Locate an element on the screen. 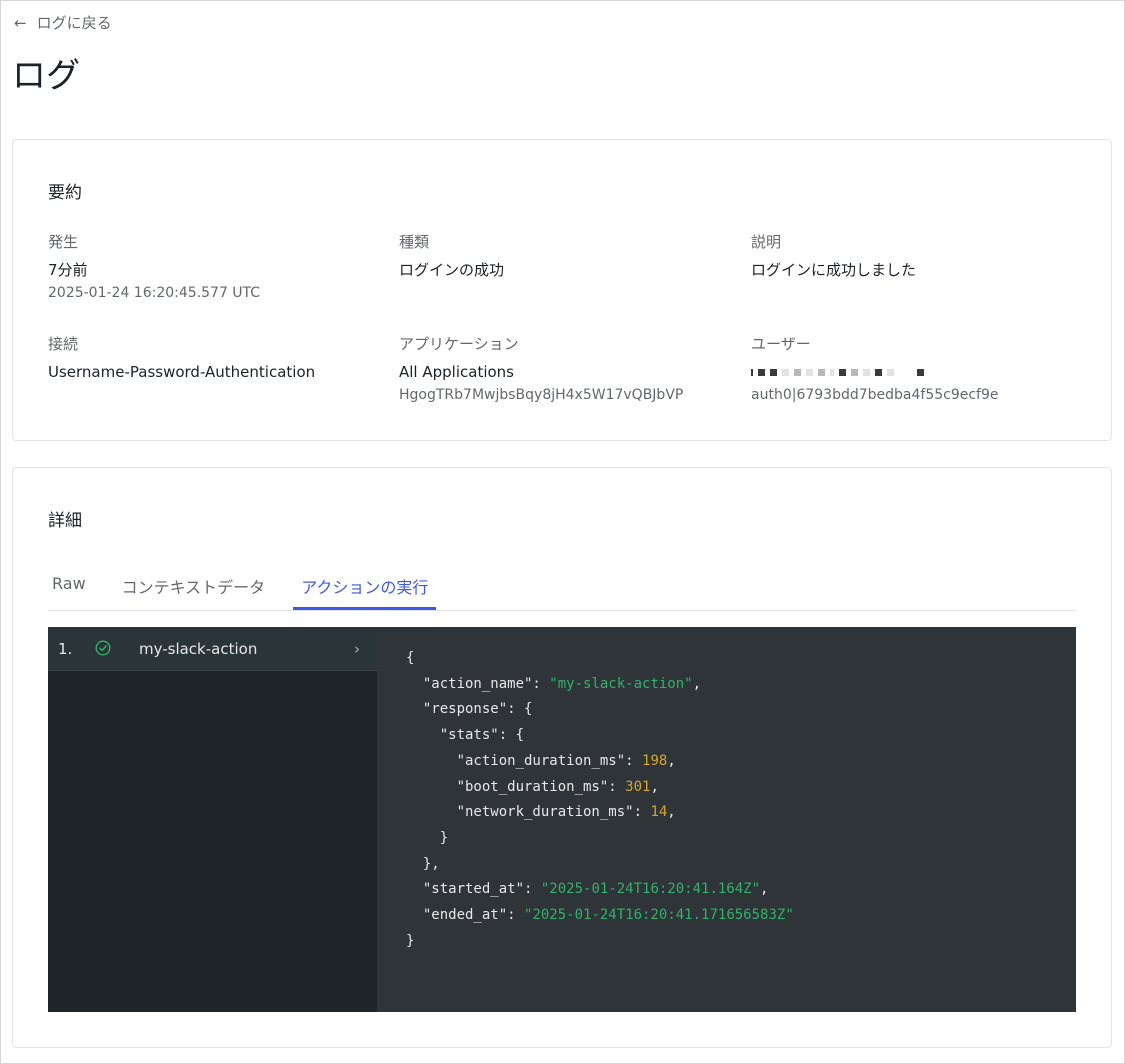 The image size is (1125, 1064). back-link-label: ログに戻る is located at coordinates (74, 23).